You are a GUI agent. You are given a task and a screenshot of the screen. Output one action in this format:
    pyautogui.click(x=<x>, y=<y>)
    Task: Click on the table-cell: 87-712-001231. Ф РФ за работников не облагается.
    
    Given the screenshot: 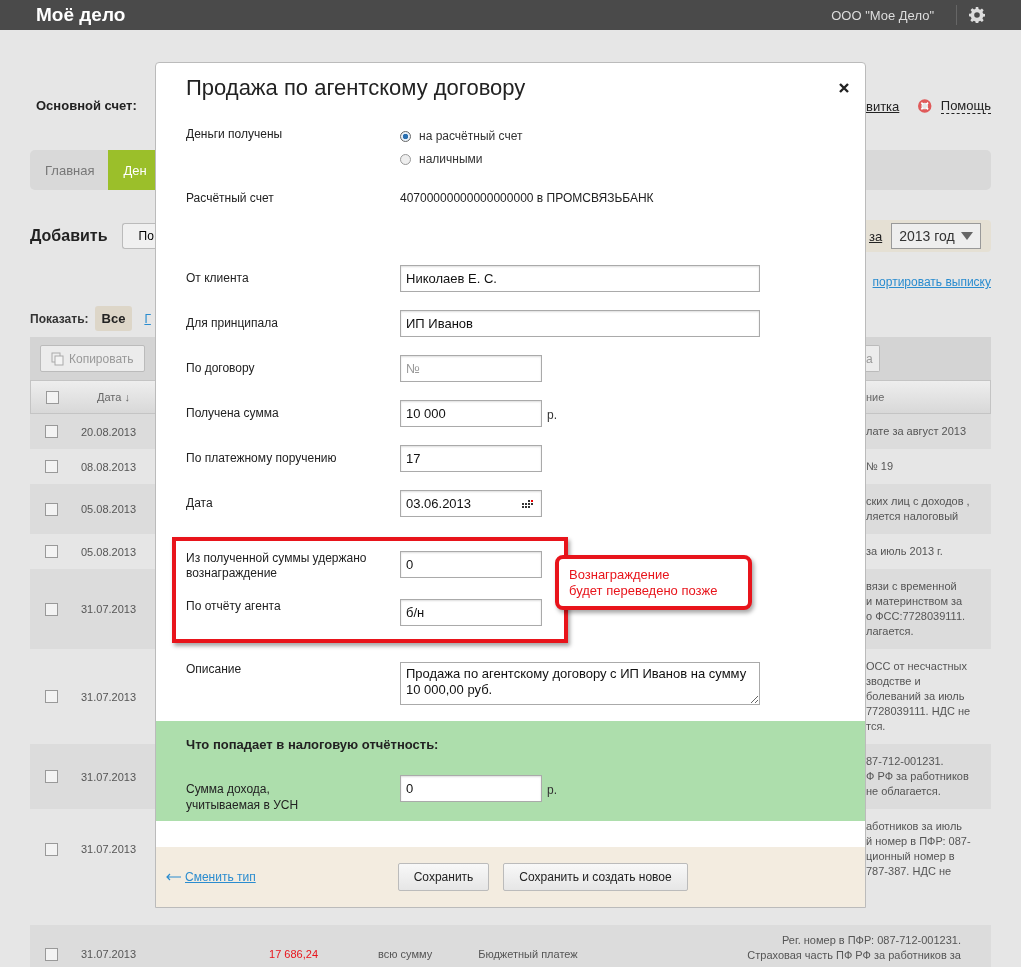 What is the action you would take?
    pyautogui.click(x=917, y=776)
    